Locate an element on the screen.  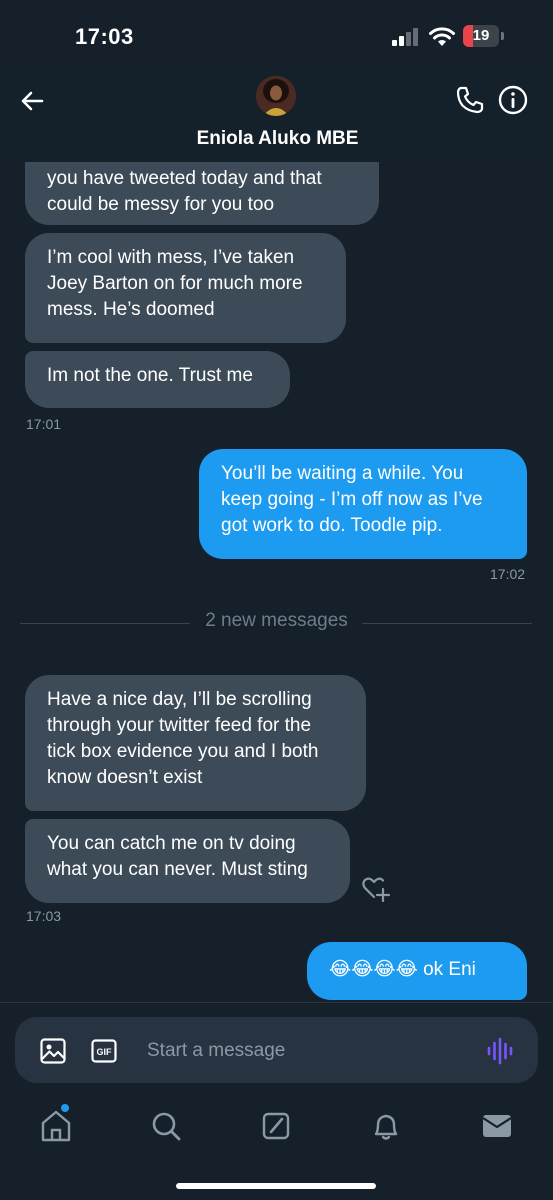
signal-icon is located at coordinates (407, 37).